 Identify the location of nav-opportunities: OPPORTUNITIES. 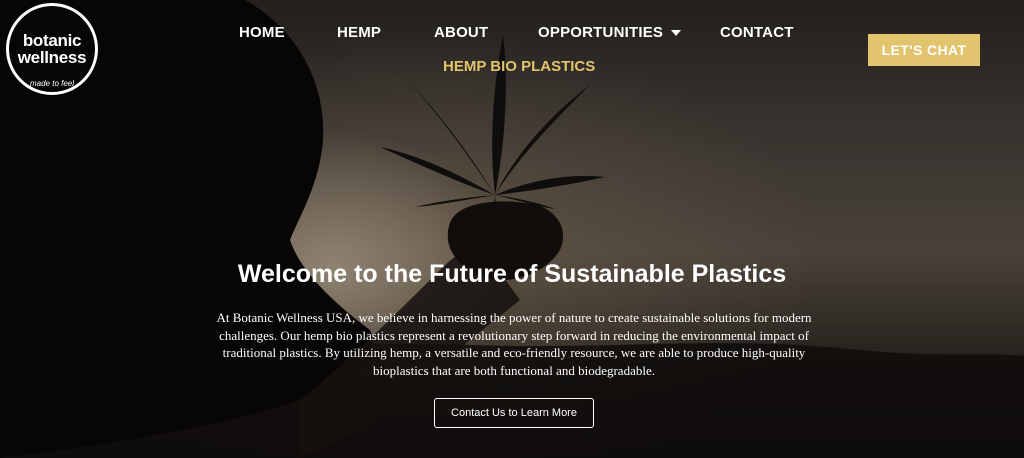
(610, 32).